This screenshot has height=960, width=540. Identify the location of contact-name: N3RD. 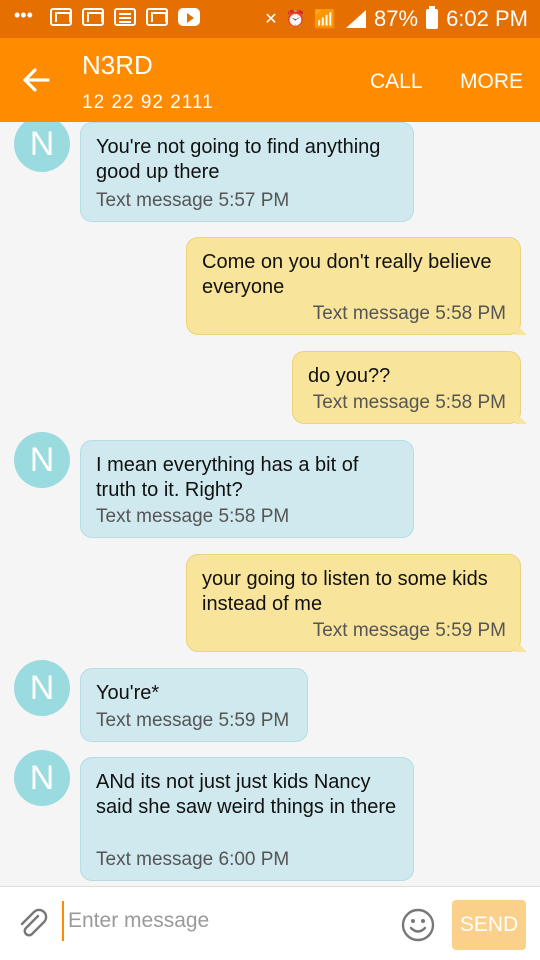
(117, 65).